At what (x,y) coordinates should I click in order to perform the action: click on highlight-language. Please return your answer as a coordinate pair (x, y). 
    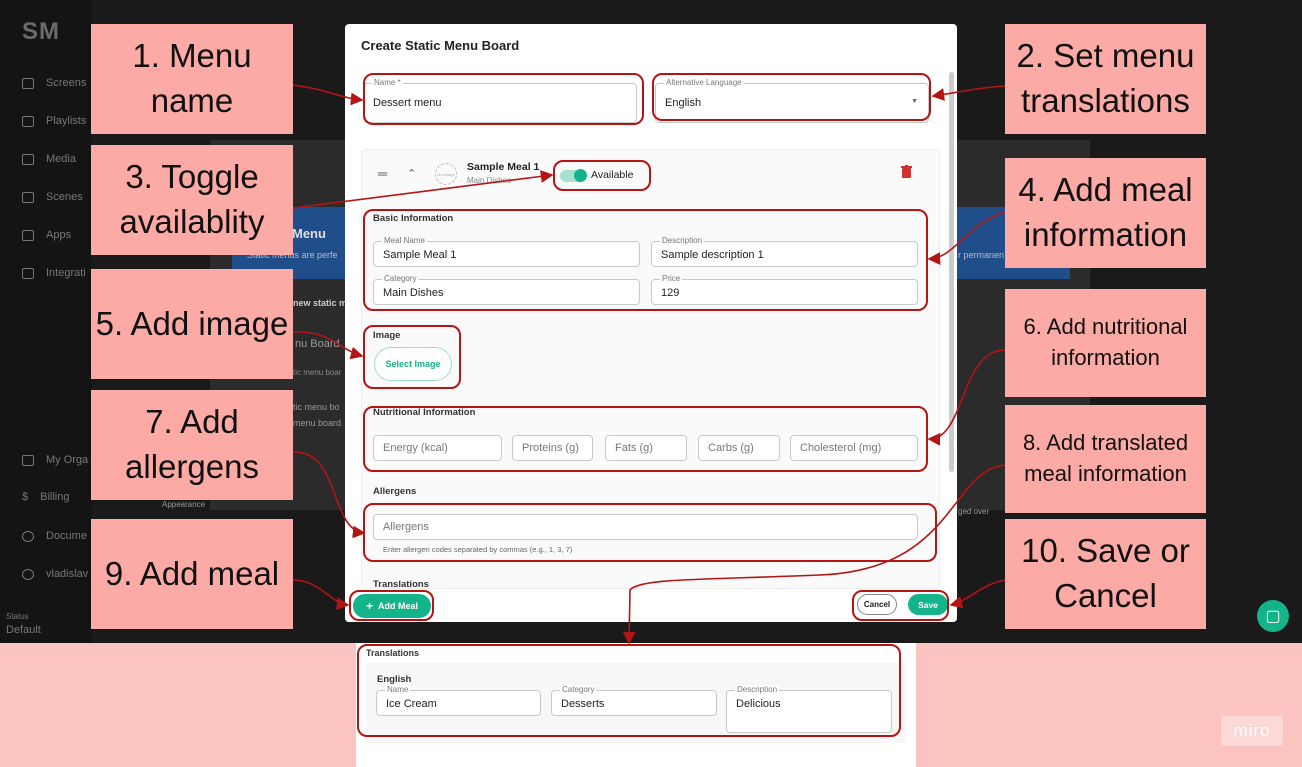
    Looking at the image, I should click on (791, 97).